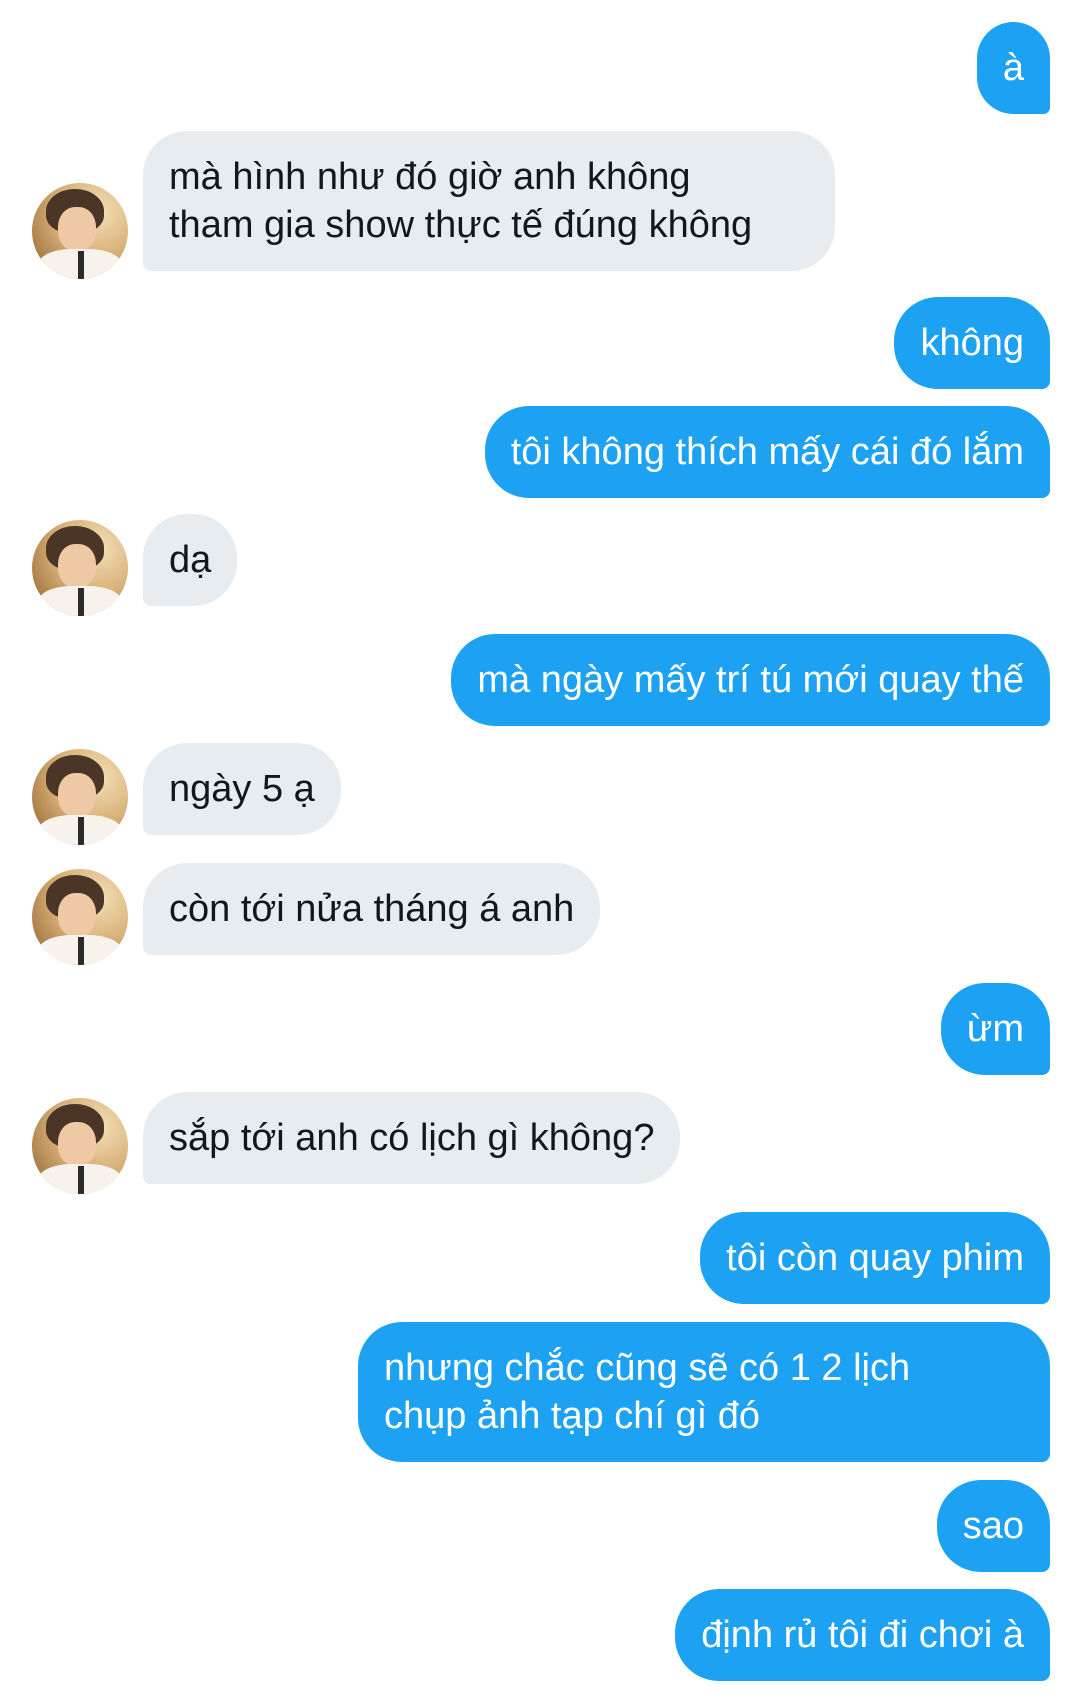  What do you see at coordinates (750, 680) in the screenshot?
I see `outgoing-message-bubble: mà ngày mấy trí tú mới quay thế` at bounding box center [750, 680].